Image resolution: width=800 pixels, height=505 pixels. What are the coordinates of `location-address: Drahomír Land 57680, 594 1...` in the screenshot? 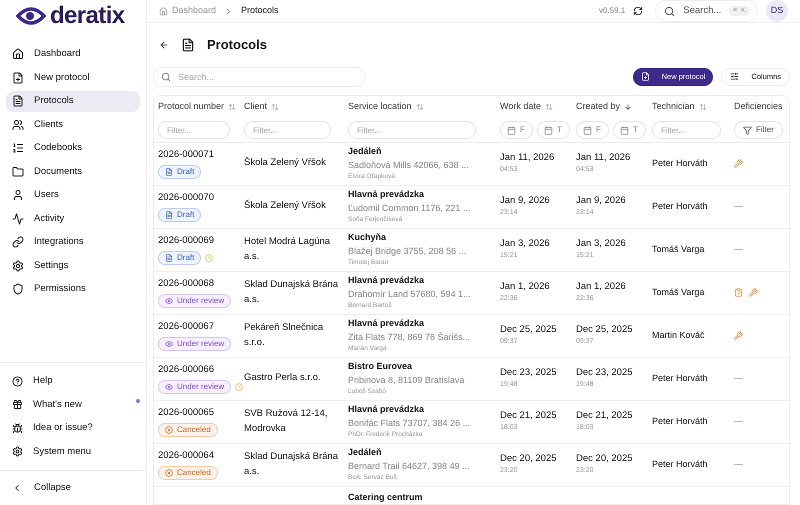 It's located at (410, 294).